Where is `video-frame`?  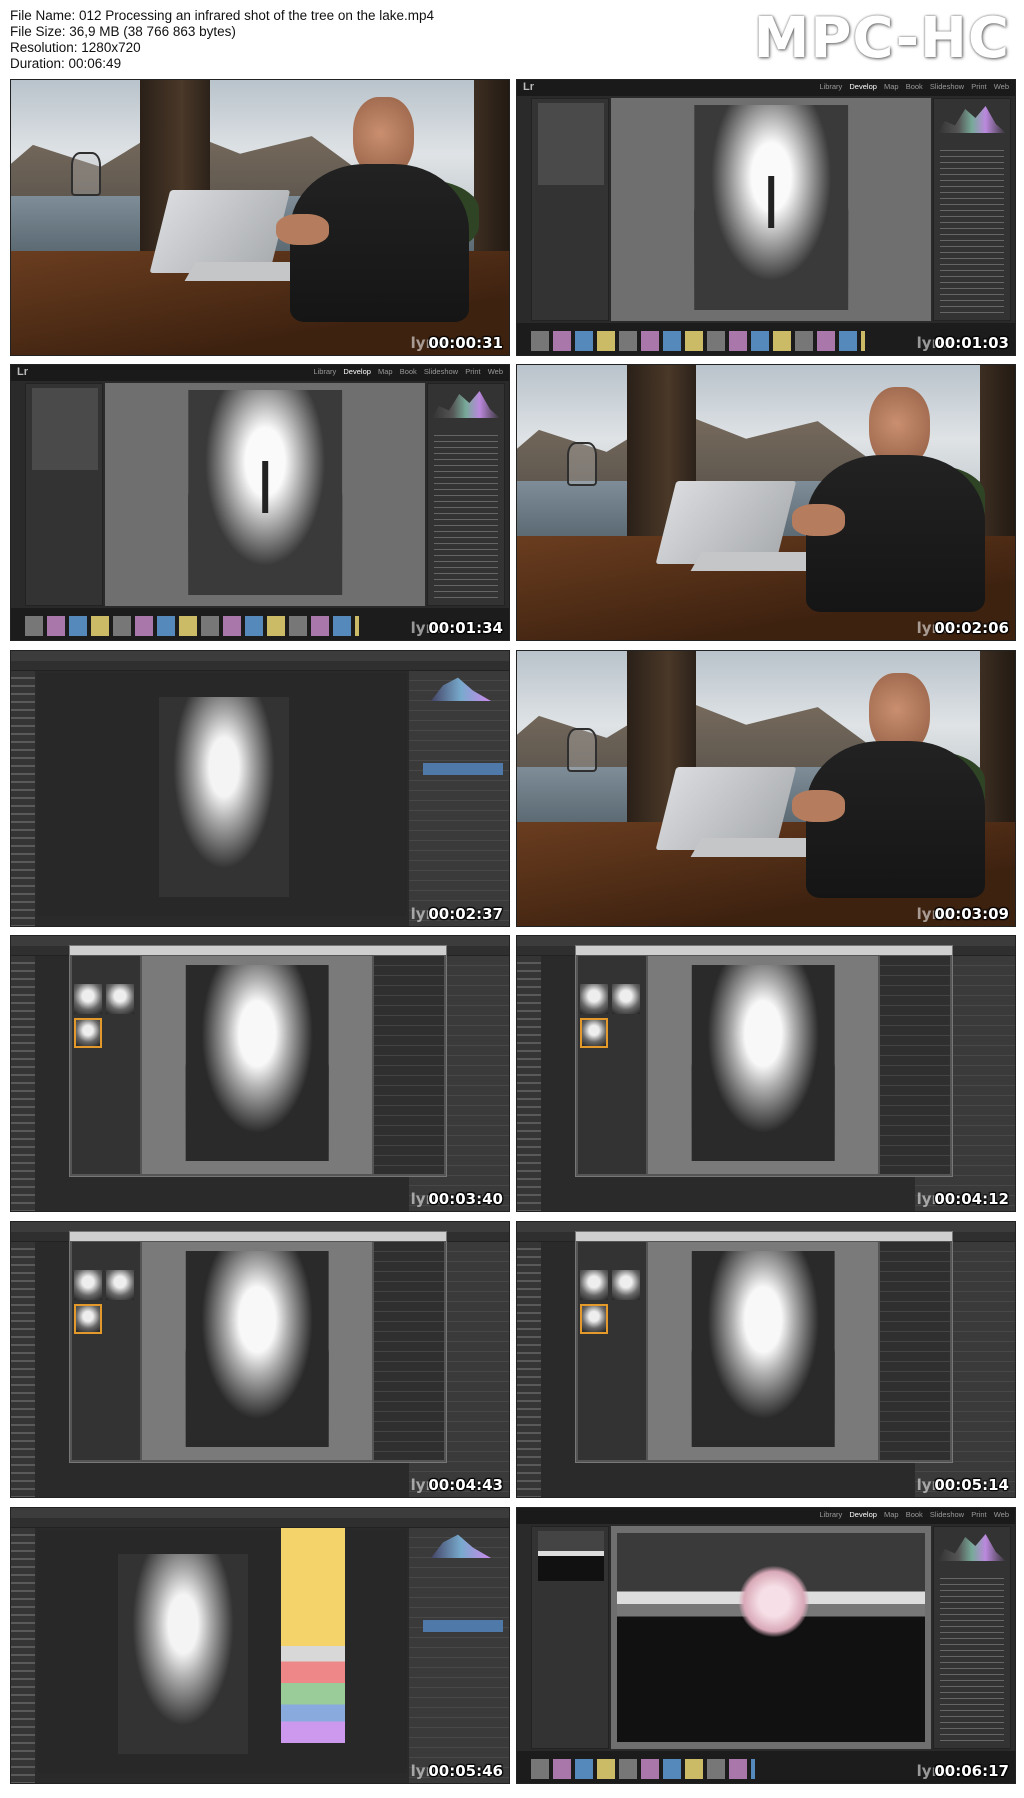
video-frame is located at coordinates (766, 788).